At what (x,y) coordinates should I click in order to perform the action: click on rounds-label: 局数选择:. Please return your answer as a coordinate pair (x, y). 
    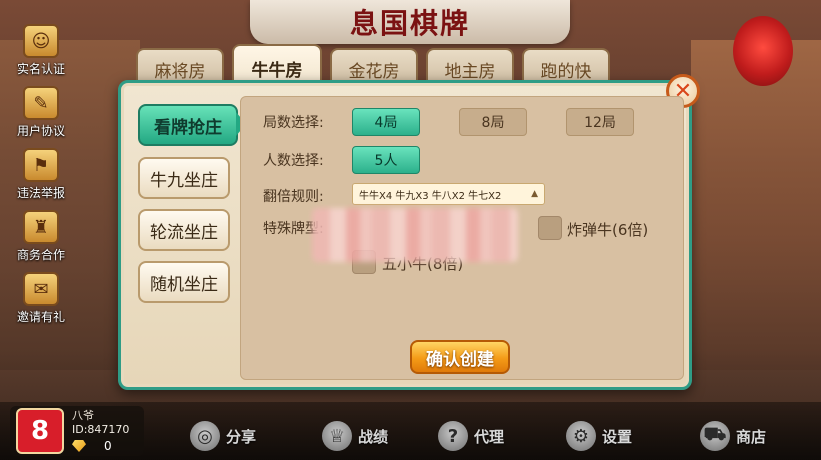
    Looking at the image, I should click on (293, 123).